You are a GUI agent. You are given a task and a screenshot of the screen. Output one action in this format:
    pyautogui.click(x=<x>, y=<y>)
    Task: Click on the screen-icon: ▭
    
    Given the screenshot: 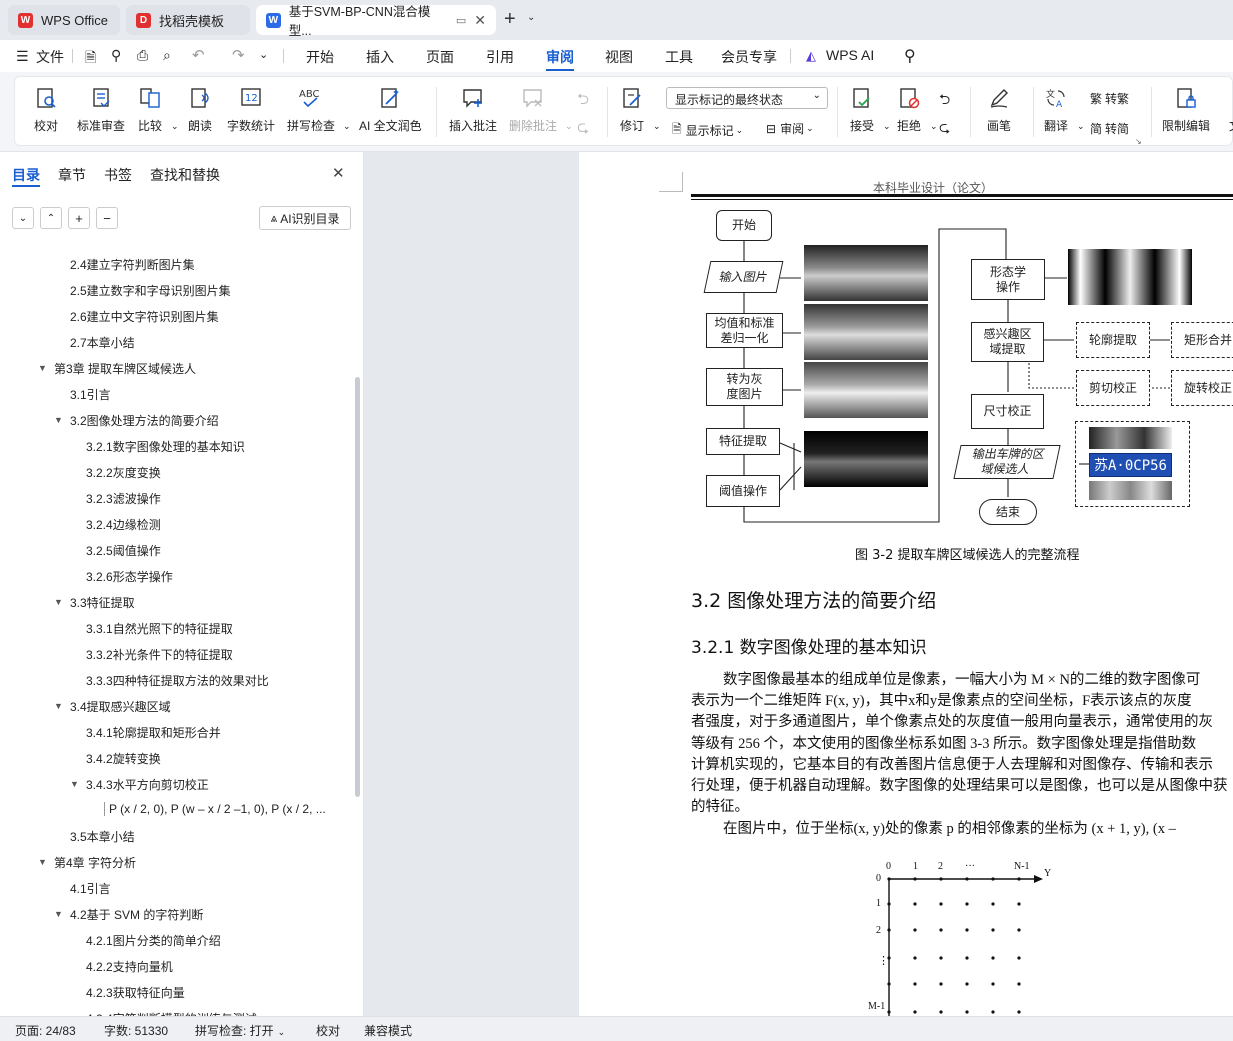 What is the action you would take?
    pyautogui.click(x=461, y=20)
    